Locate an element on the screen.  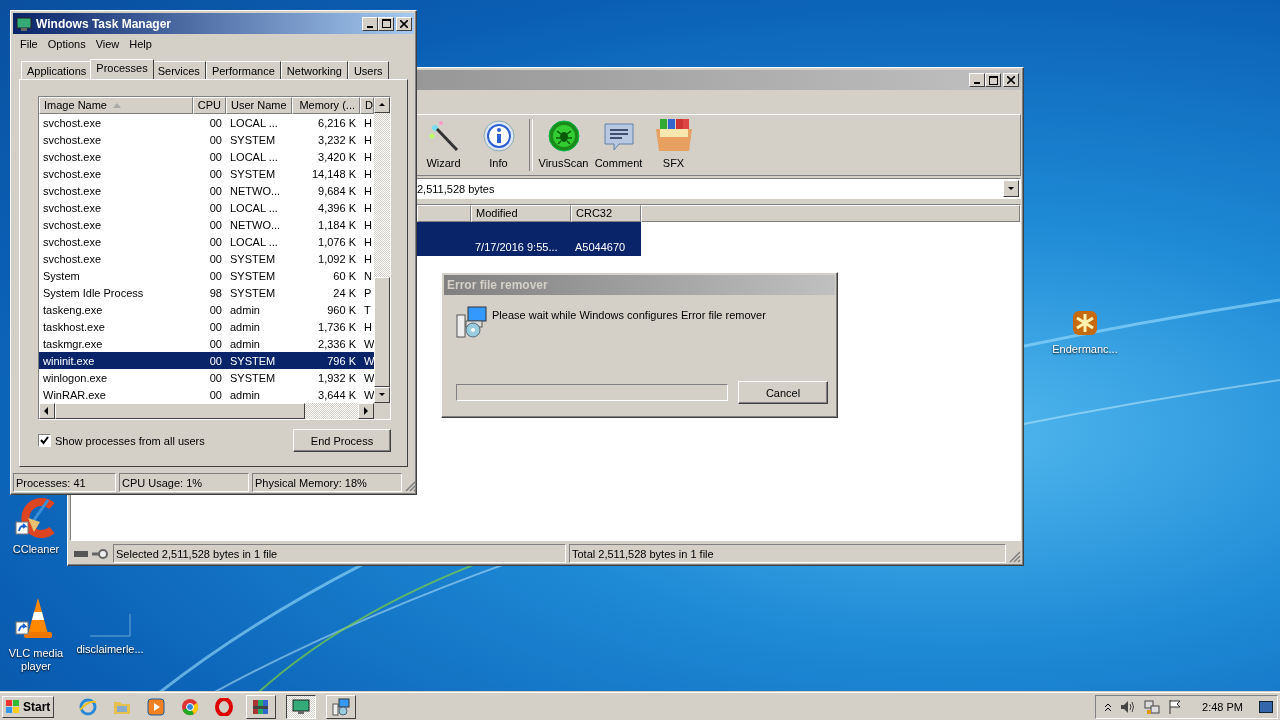
speaker-icon is located at coordinates (1128, 706).